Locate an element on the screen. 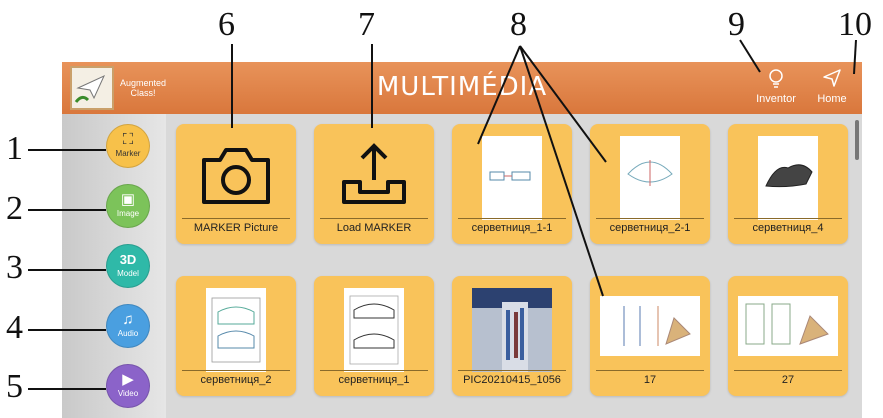 This screenshot has width=883, height=418. sidebar-item-model: 3D Model is located at coordinates (128, 266).